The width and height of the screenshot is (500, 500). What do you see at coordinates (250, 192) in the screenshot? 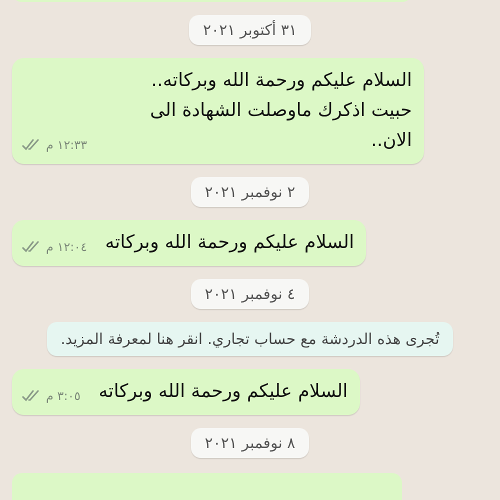
I see `date-chip: ٢ نوفمبر ٢٠٢١` at bounding box center [250, 192].